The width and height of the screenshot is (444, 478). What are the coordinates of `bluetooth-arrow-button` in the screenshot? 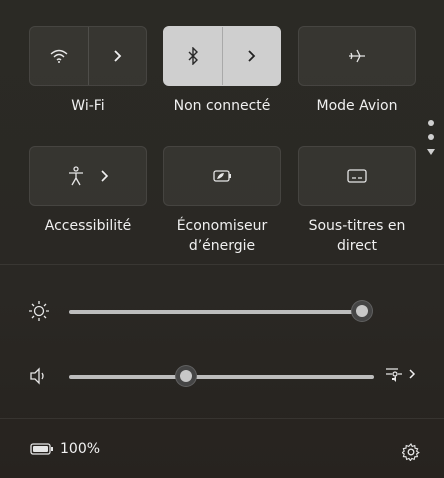 It's located at (252, 56).